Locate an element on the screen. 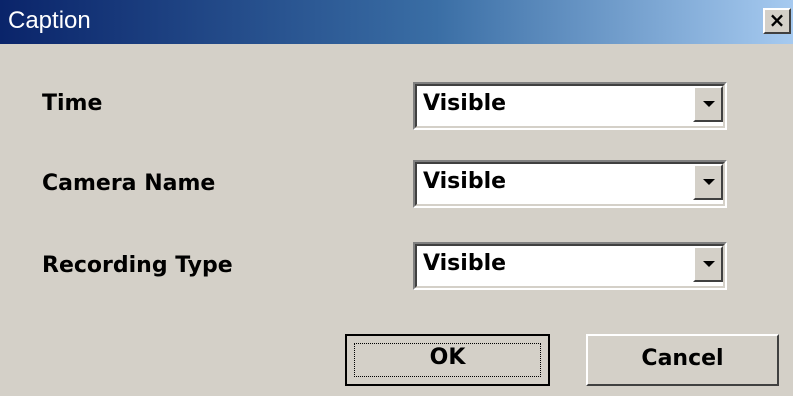 Image resolution: width=793 pixels, height=396 pixels. ok-button-label: OK is located at coordinates (447, 357).